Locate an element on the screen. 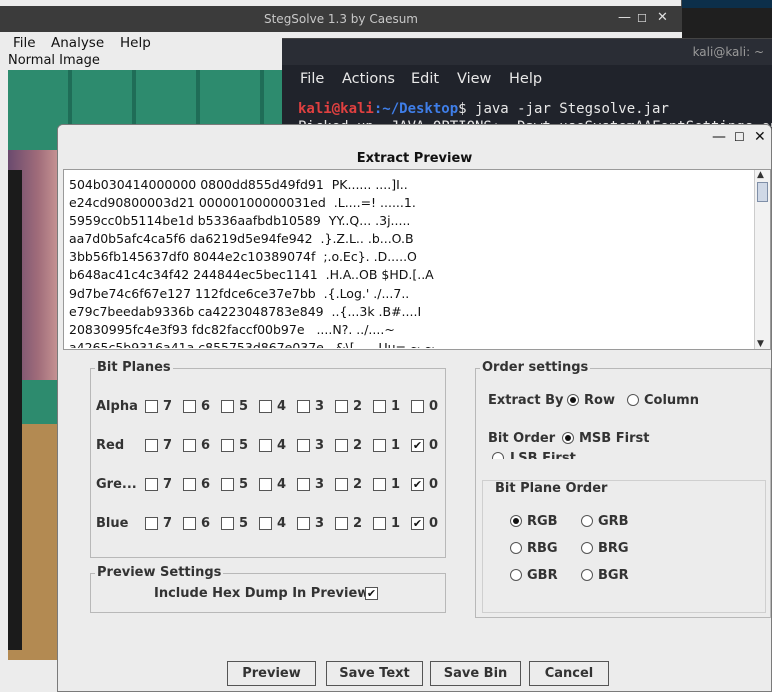 The image size is (772, 692). terminal-menu-actions: Actions is located at coordinates (368, 79).